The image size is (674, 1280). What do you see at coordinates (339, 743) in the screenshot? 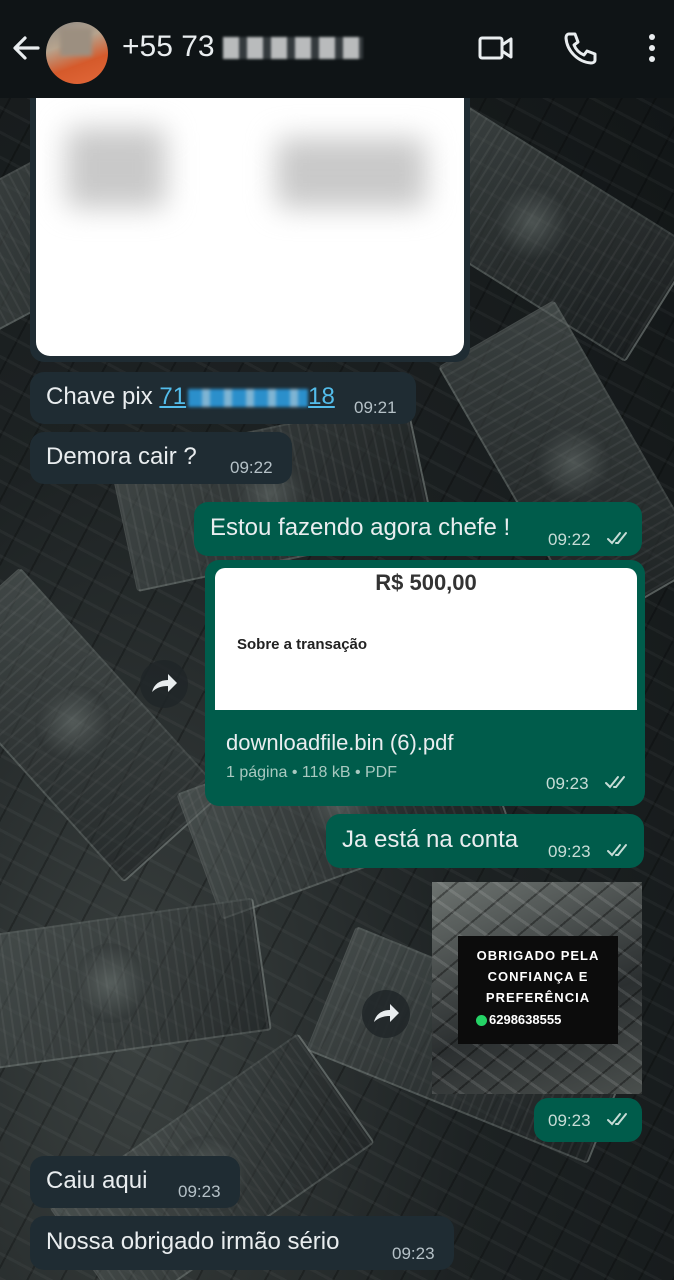
I see `document-file-name: downloadfile.bin (6).pdf` at bounding box center [339, 743].